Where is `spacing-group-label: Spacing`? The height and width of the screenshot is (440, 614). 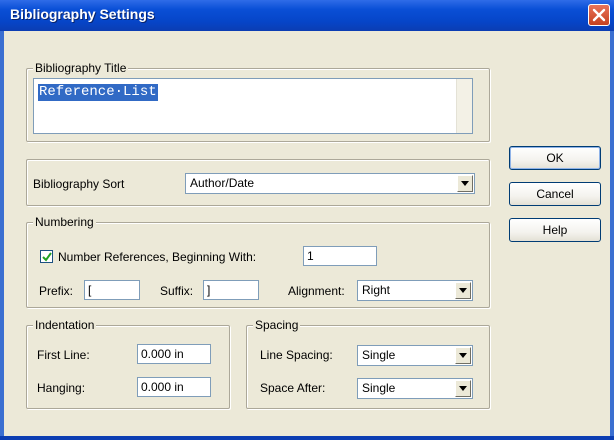
spacing-group-label: Spacing is located at coordinates (277, 325).